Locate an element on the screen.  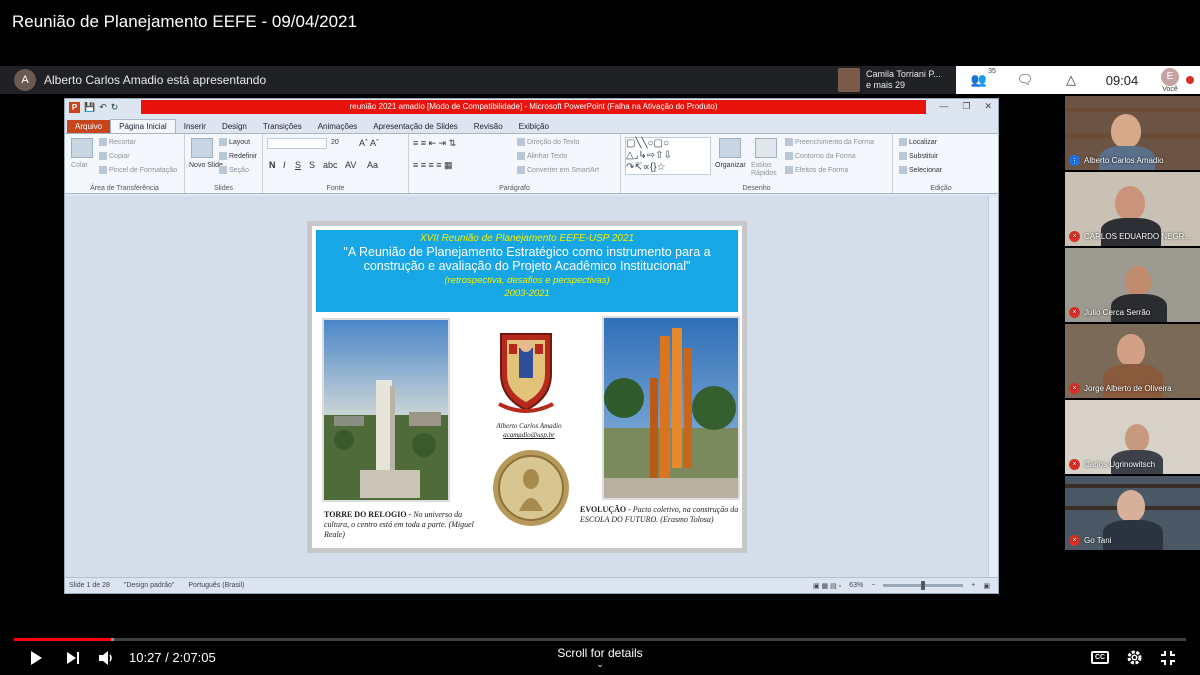
scroll-for-details-label: Scroll for details is located at coordinates (600, 653).